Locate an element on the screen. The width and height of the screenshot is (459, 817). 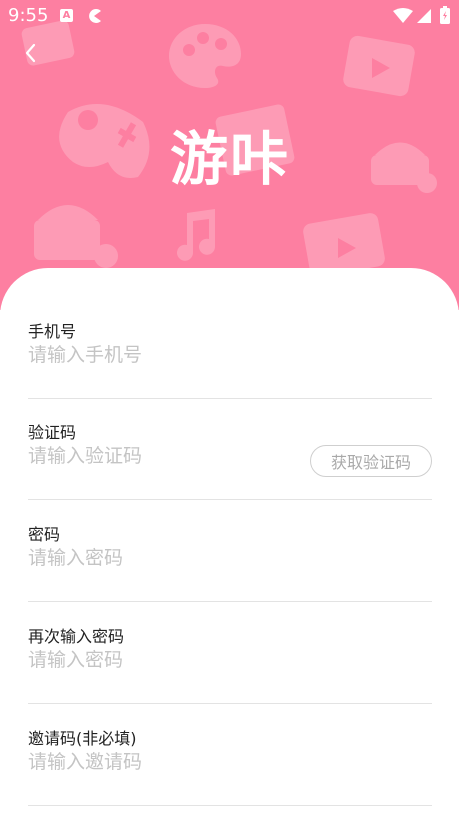
password-field: 密码 is located at coordinates (230, 551).